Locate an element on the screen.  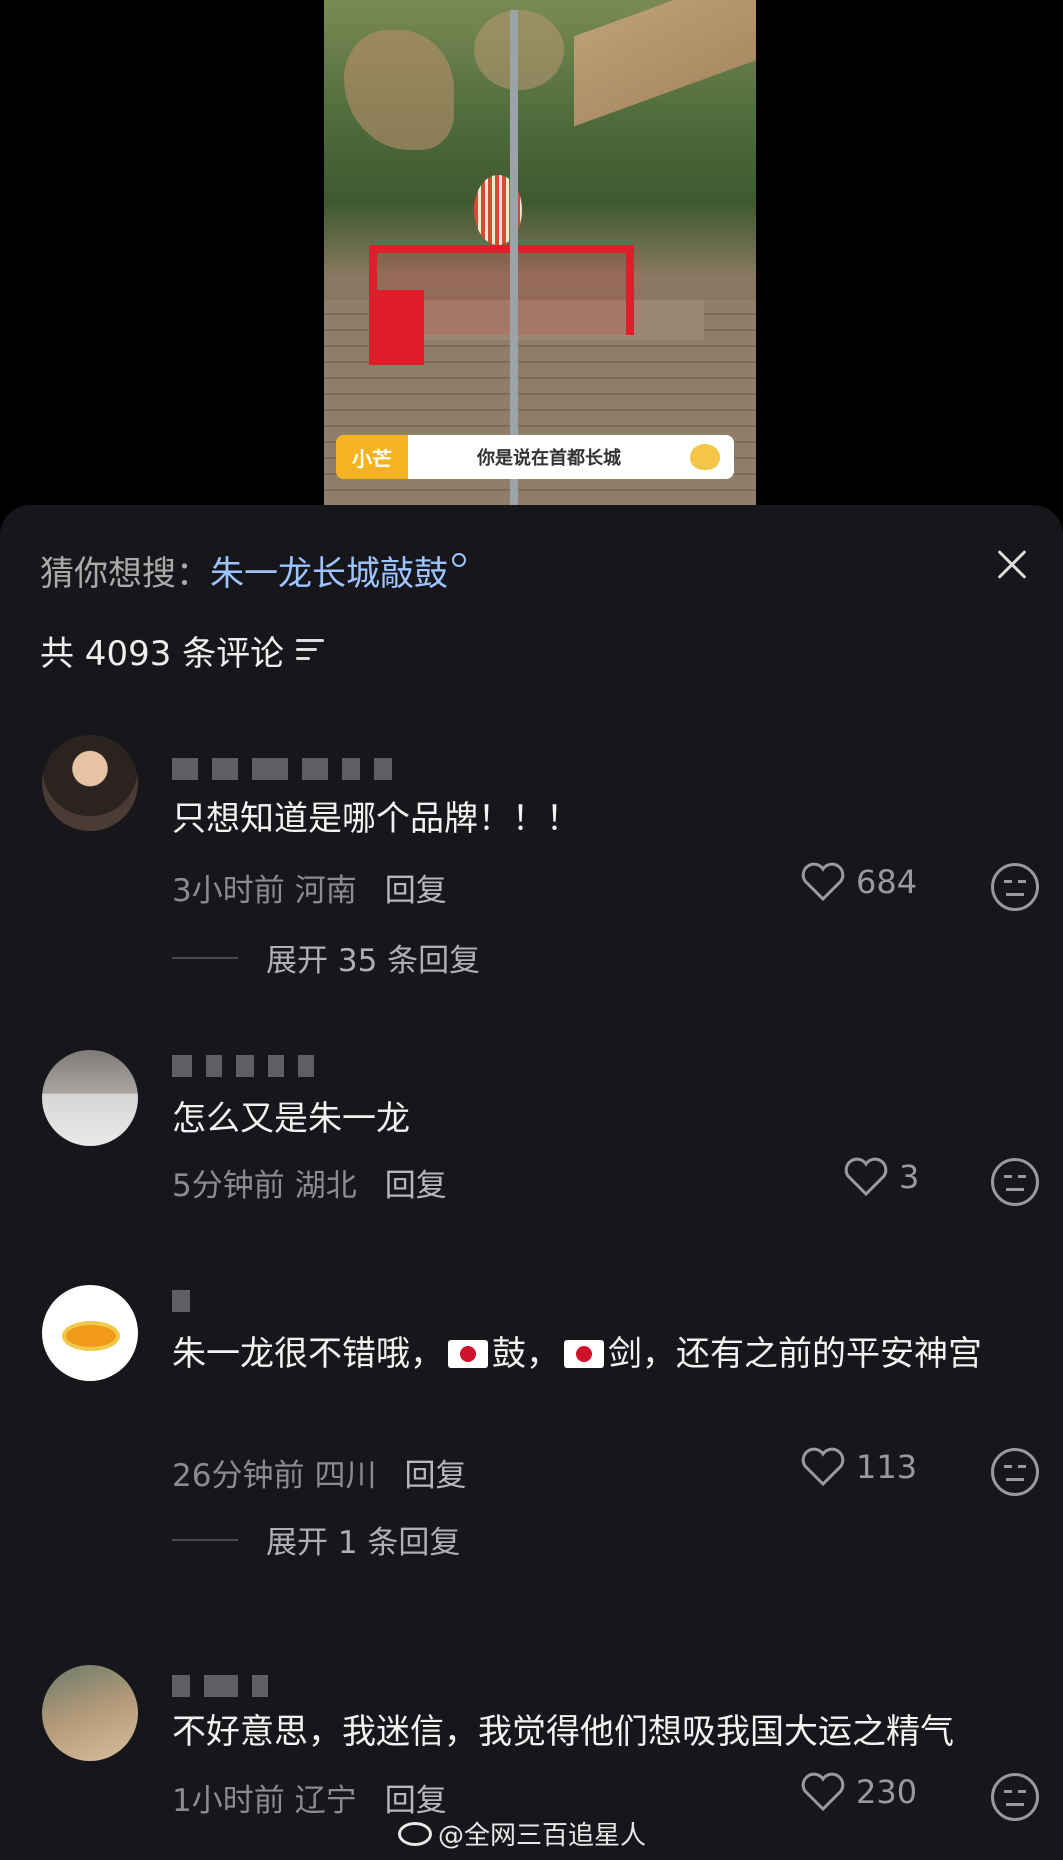
comment-text: 不好意思，我迷信，我觉得他们想吸我国大运之精气 is located at coordinates (563, 1732).